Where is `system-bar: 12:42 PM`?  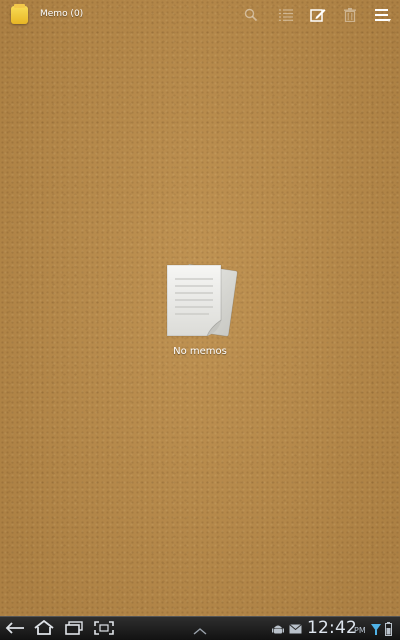
system-bar: 12:42 PM is located at coordinates (200, 628).